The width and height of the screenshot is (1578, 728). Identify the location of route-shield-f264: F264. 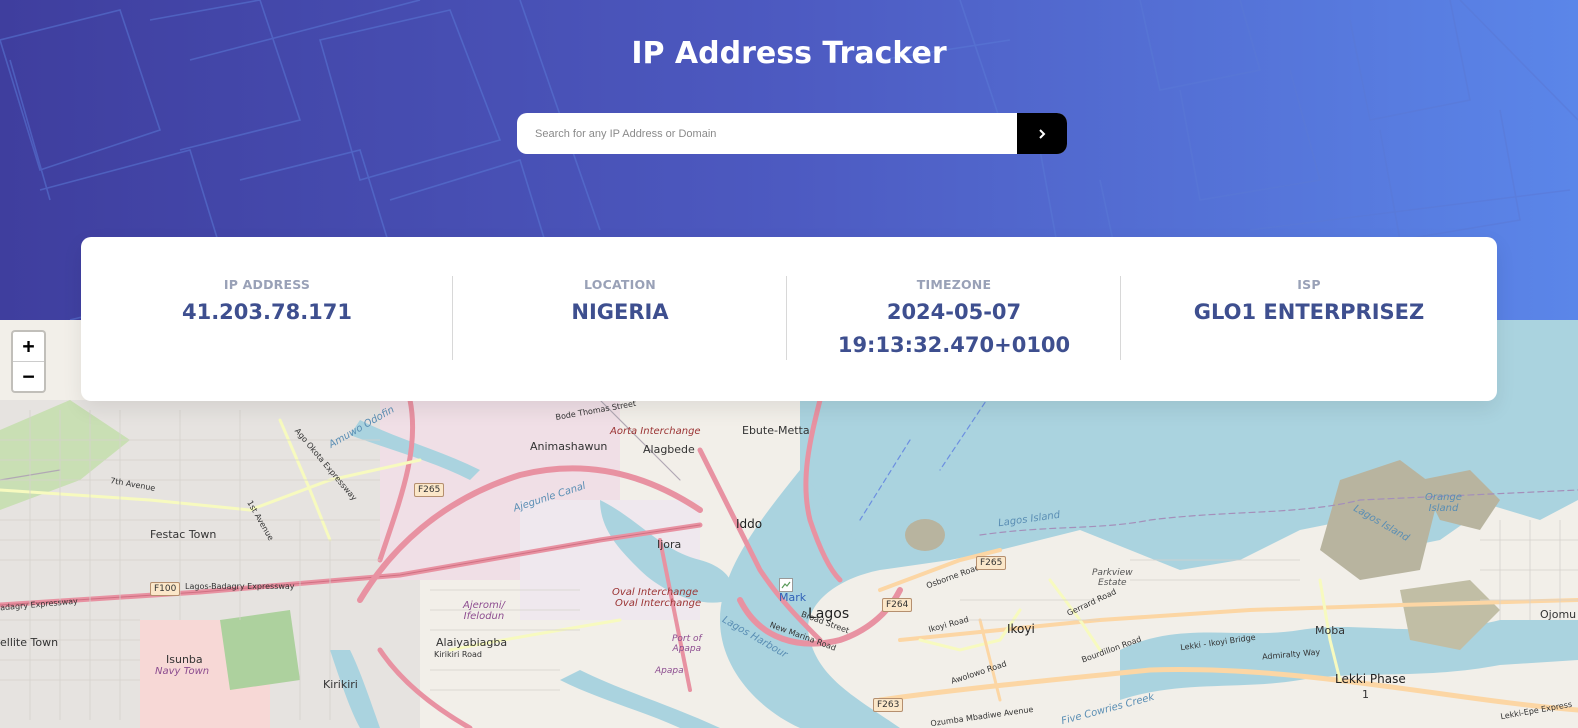
(897, 605).